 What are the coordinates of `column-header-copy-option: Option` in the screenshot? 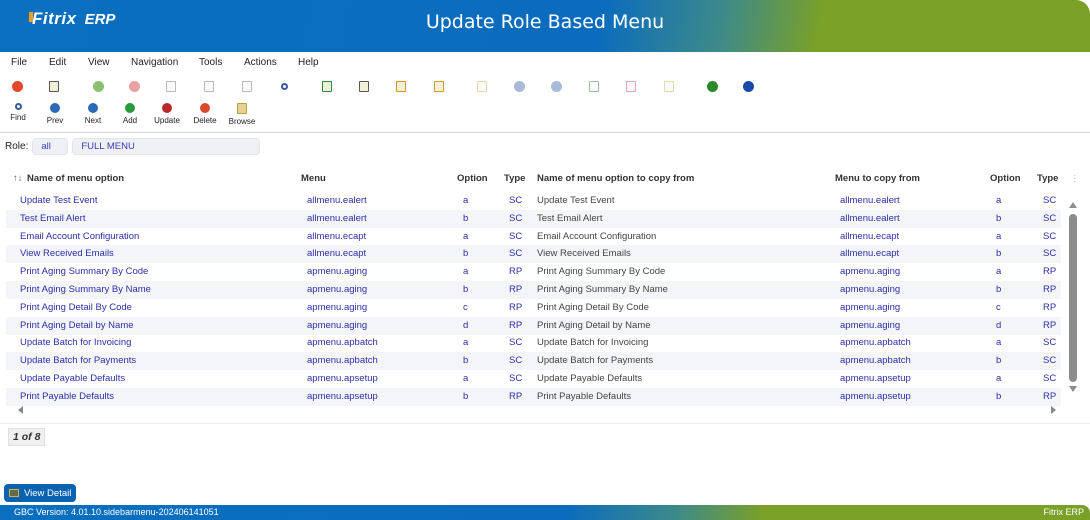 It's located at (1005, 178).